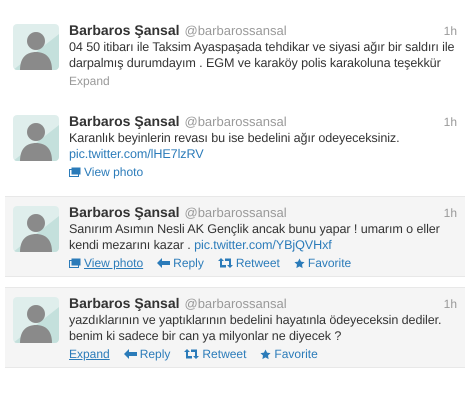 The image size is (470, 409). What do you see at coordinates (255, 328) in the screenshot?
I see `tweet-text: yazdıklarının ve yaptıklarının bedelini hayatınla ödeyeceksin dediler. benim ki sadece bir can ya milyonlar ne diyecek ?` at bounding box center [255, 328].